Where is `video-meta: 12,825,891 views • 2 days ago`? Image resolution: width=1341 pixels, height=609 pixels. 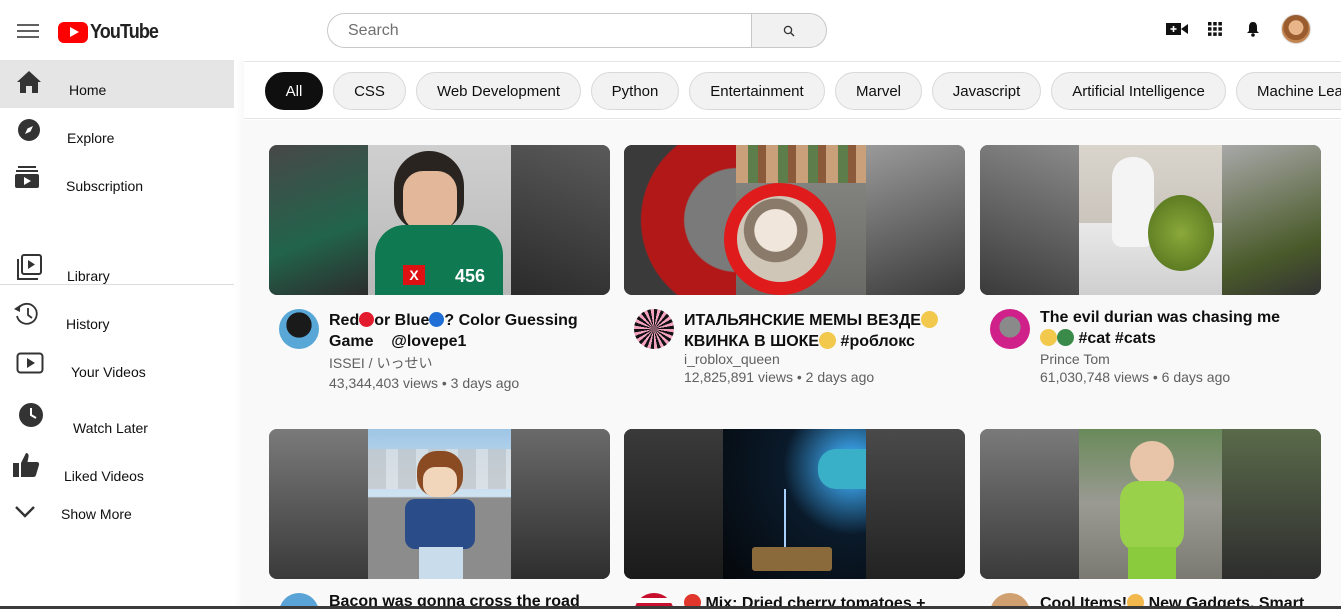 video-meta: 12,825,891 views • 2 days ago is located at coordinates (779, 377).